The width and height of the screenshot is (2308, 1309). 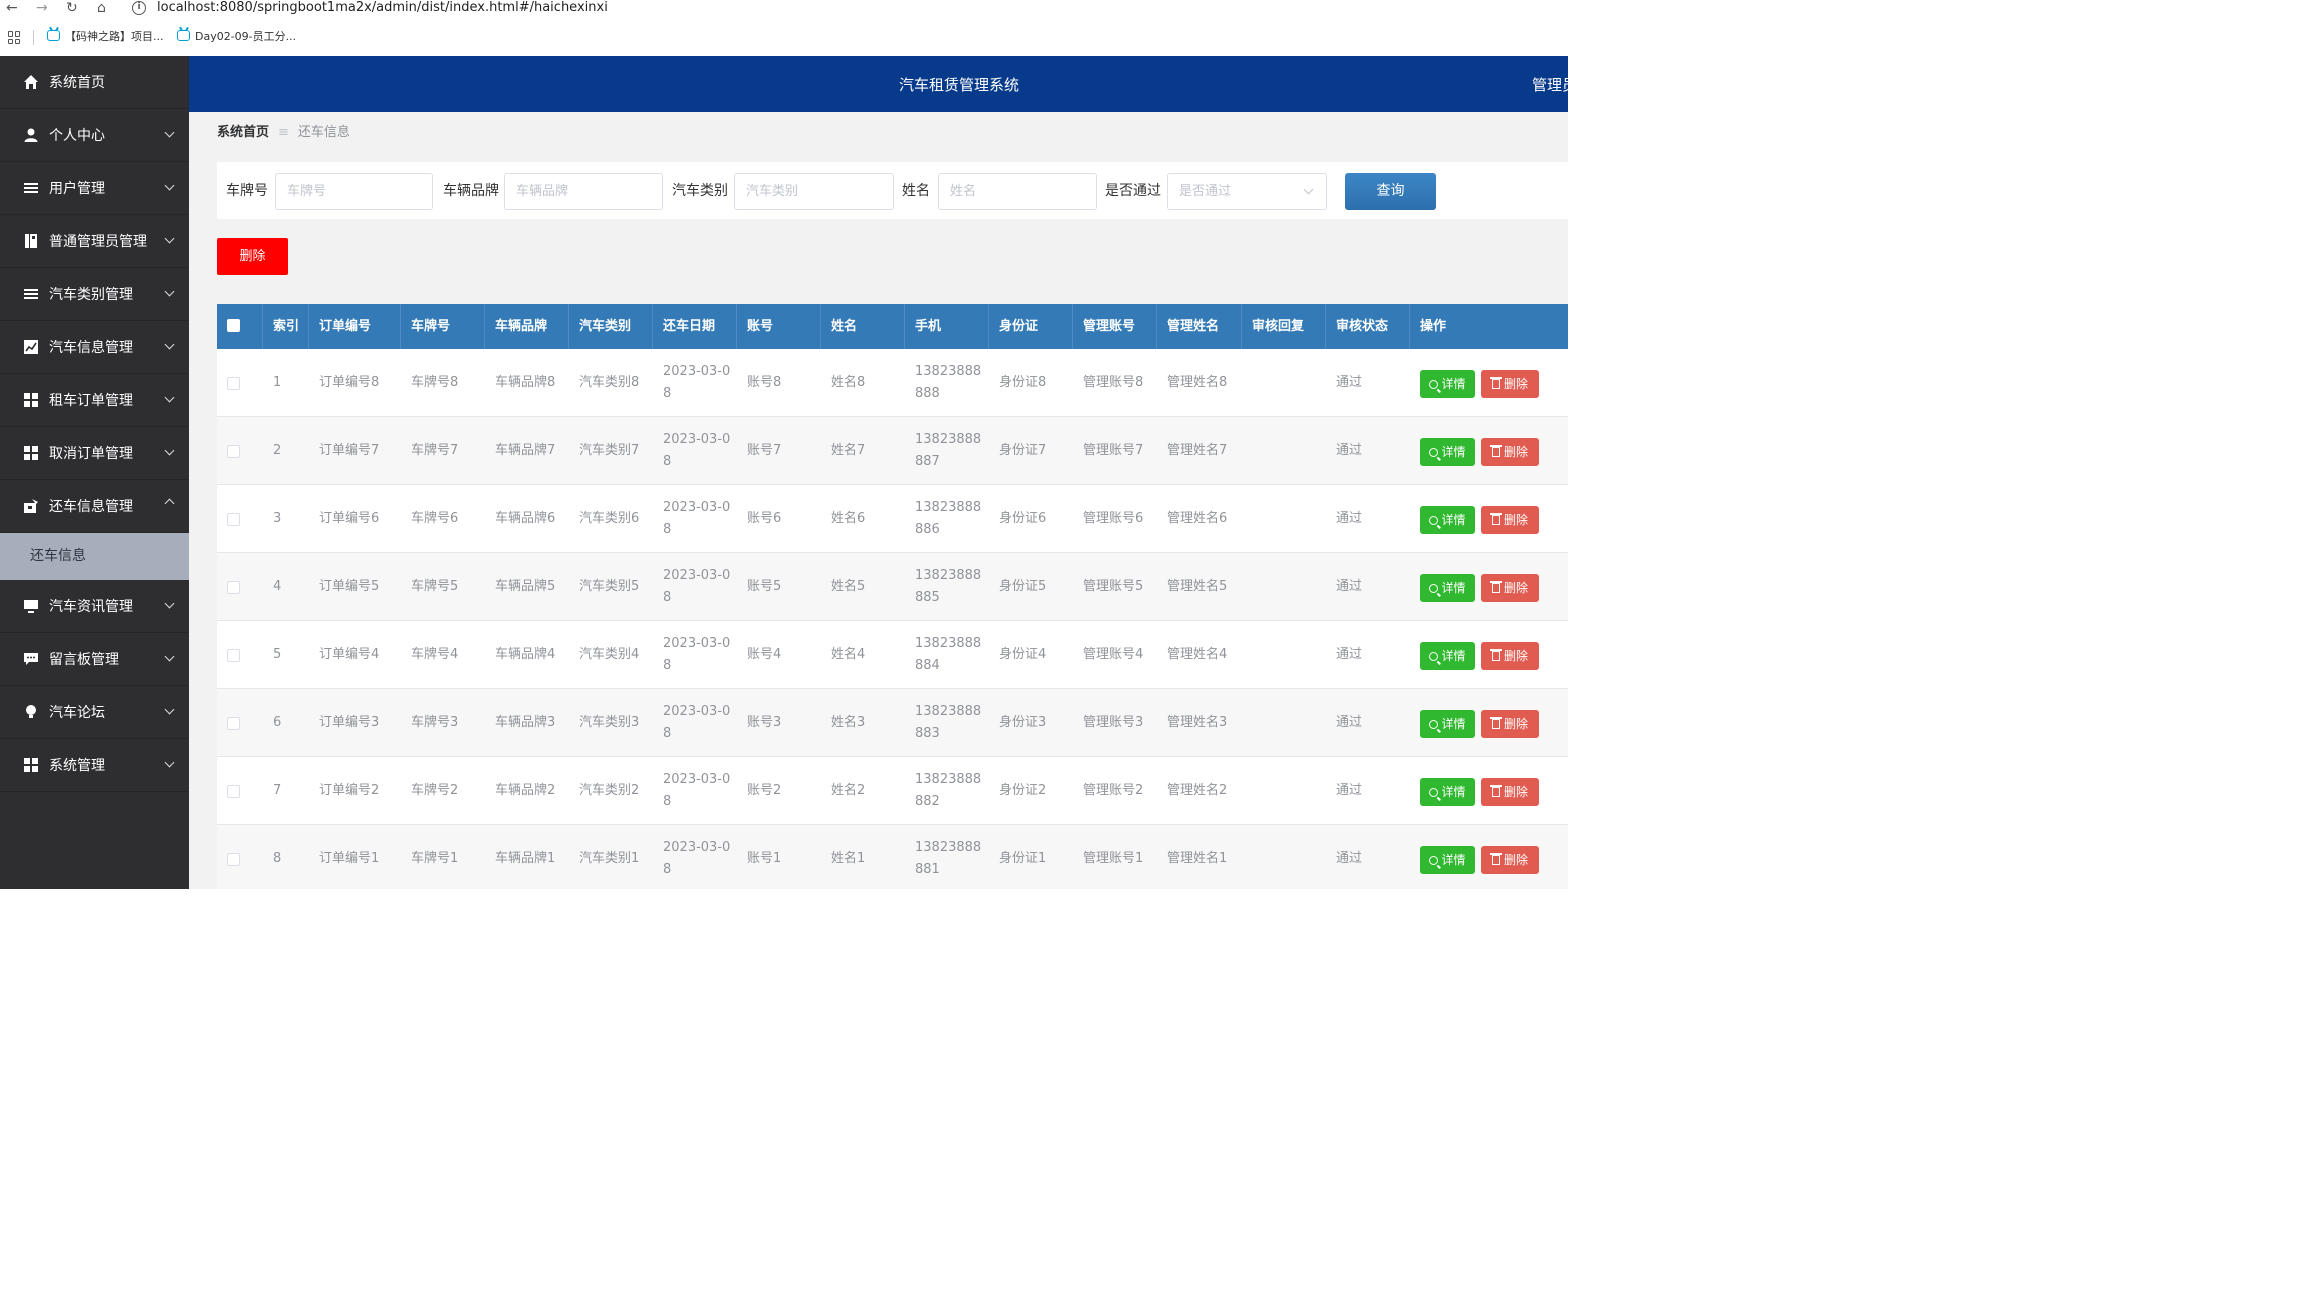 I want to click on sidebar-item-label: 汽车信息管理, so click(x=91, y=348).